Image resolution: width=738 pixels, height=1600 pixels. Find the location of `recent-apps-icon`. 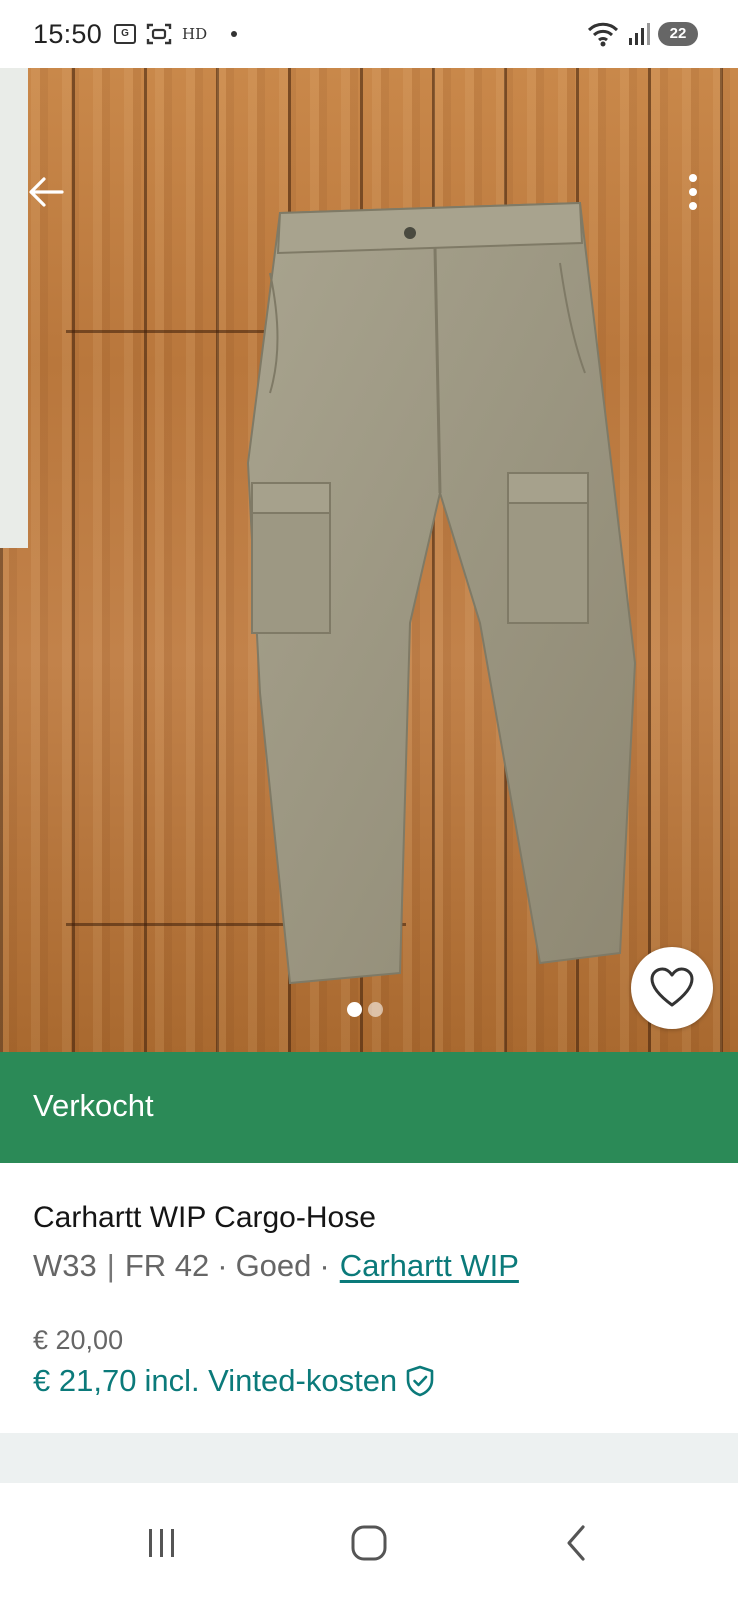

recent-apps-icon is located at coordinates (161, 1543).